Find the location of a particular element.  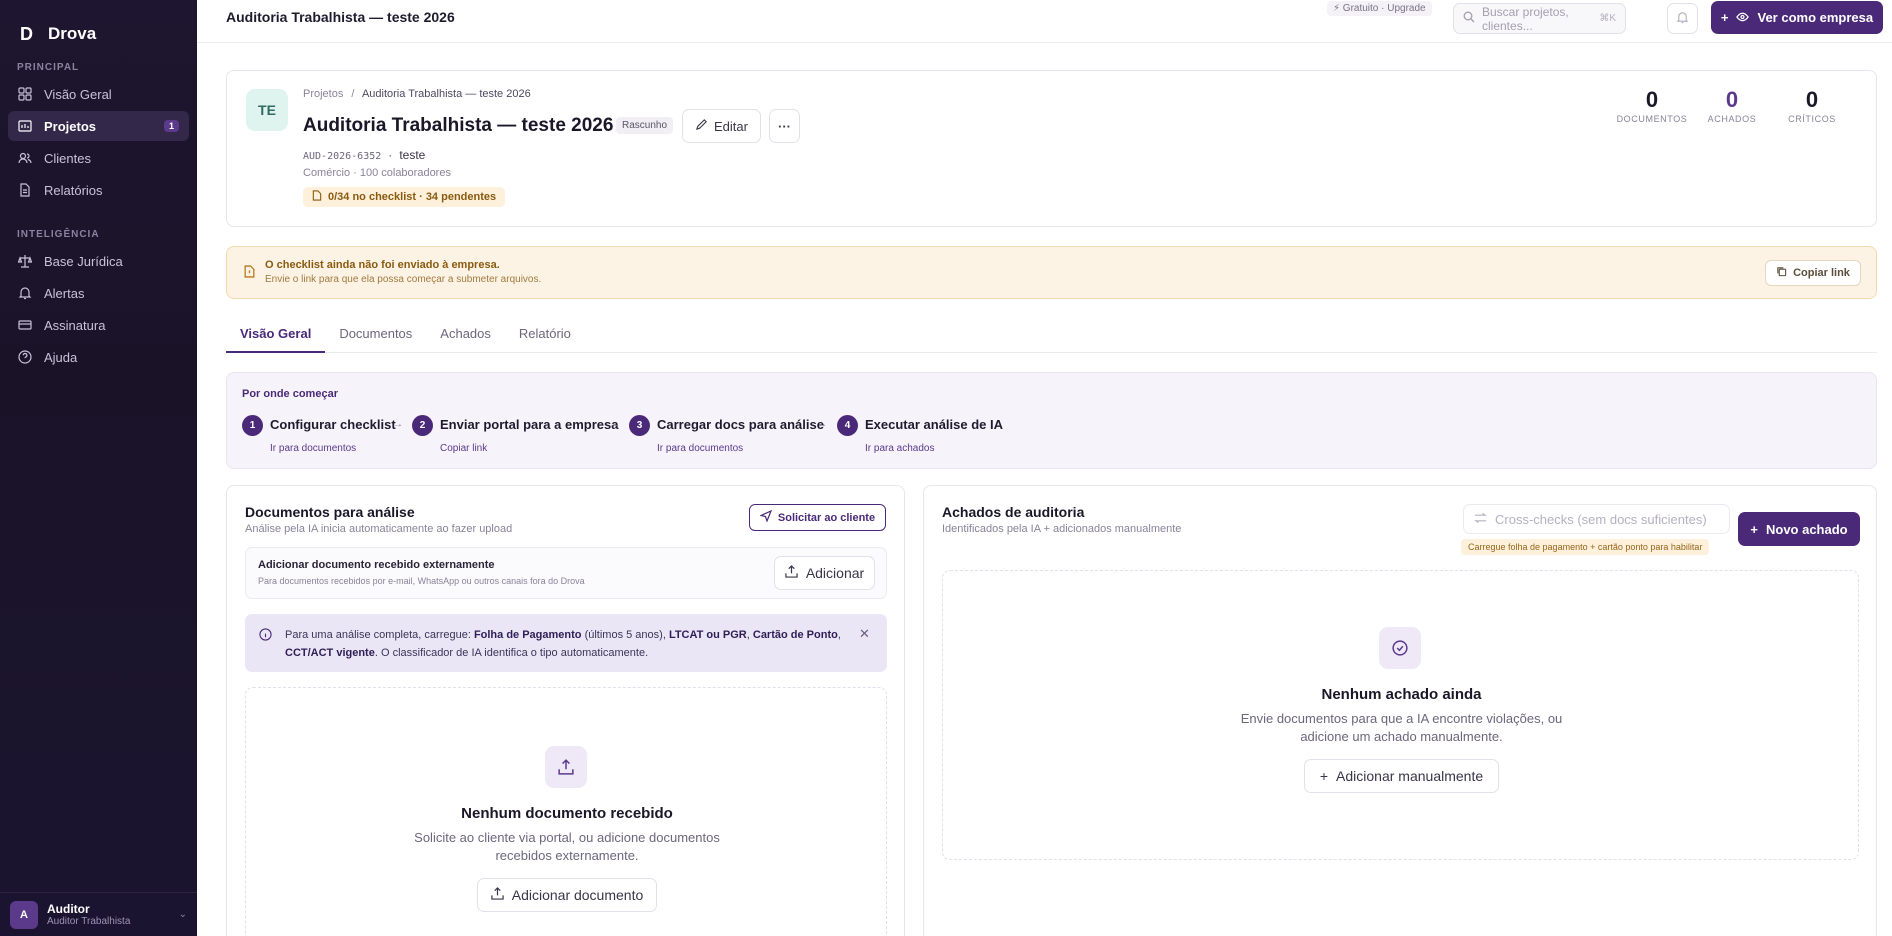

sidebar-item-label: Clientes is located at coordinates (67, 158).